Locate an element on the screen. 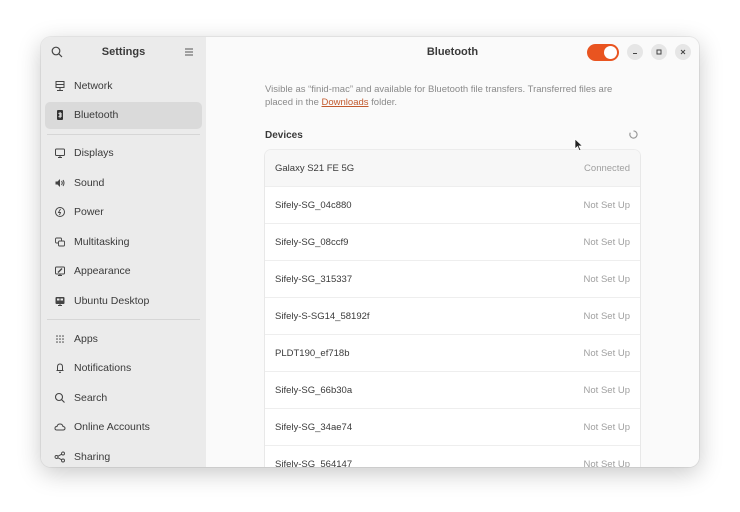 The width and height of the screenshot is (740, 512). page-title: Bluetooth is located at coordinates (452, 52).